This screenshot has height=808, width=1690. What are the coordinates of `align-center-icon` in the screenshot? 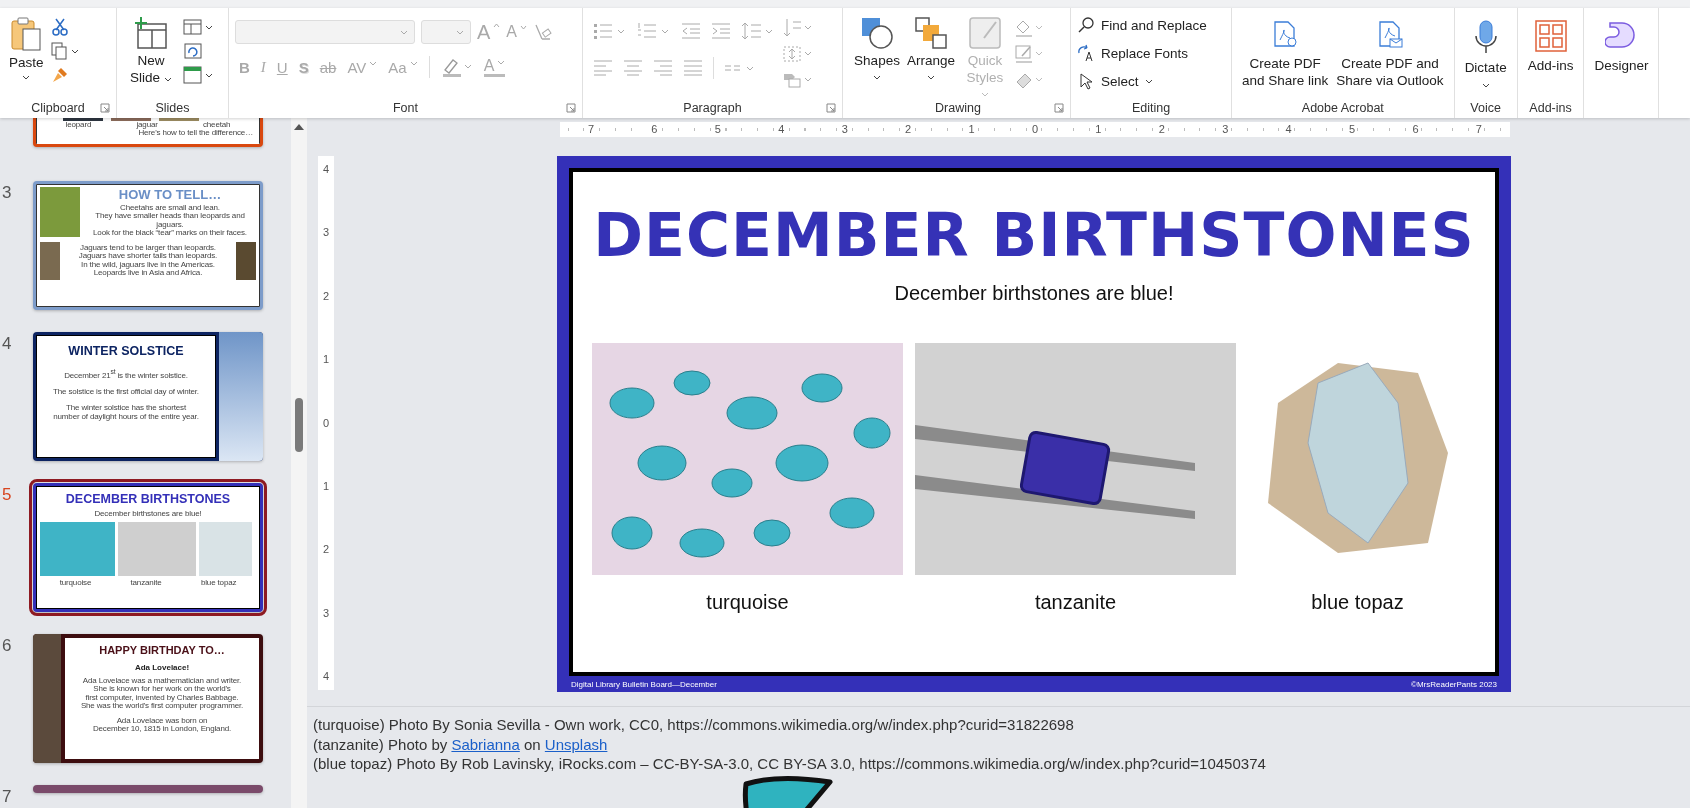 It's located at (633, 68).